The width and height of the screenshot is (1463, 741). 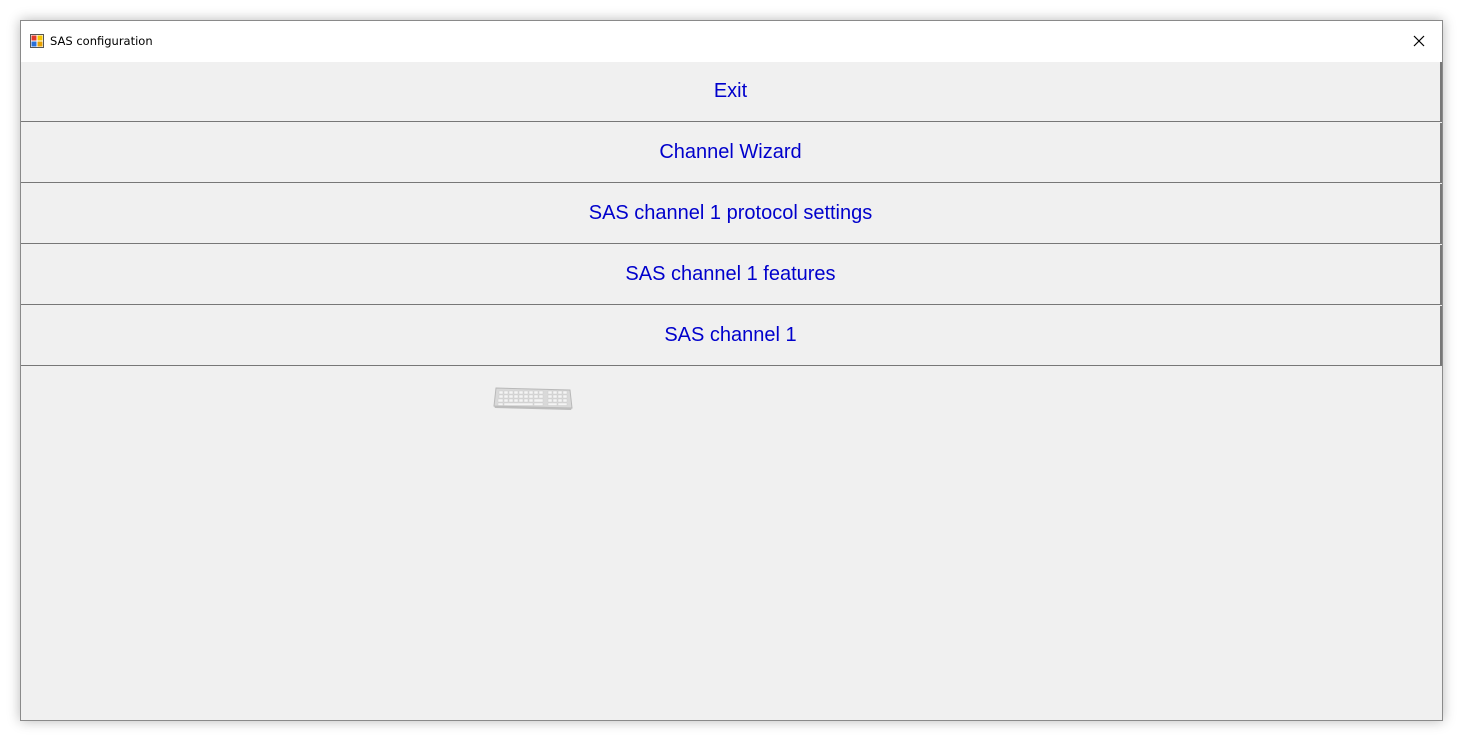 What do you see at coordinates (533, 398) in the screenshot?
I see `keyboard-icon` at bounding box center [533, 398].